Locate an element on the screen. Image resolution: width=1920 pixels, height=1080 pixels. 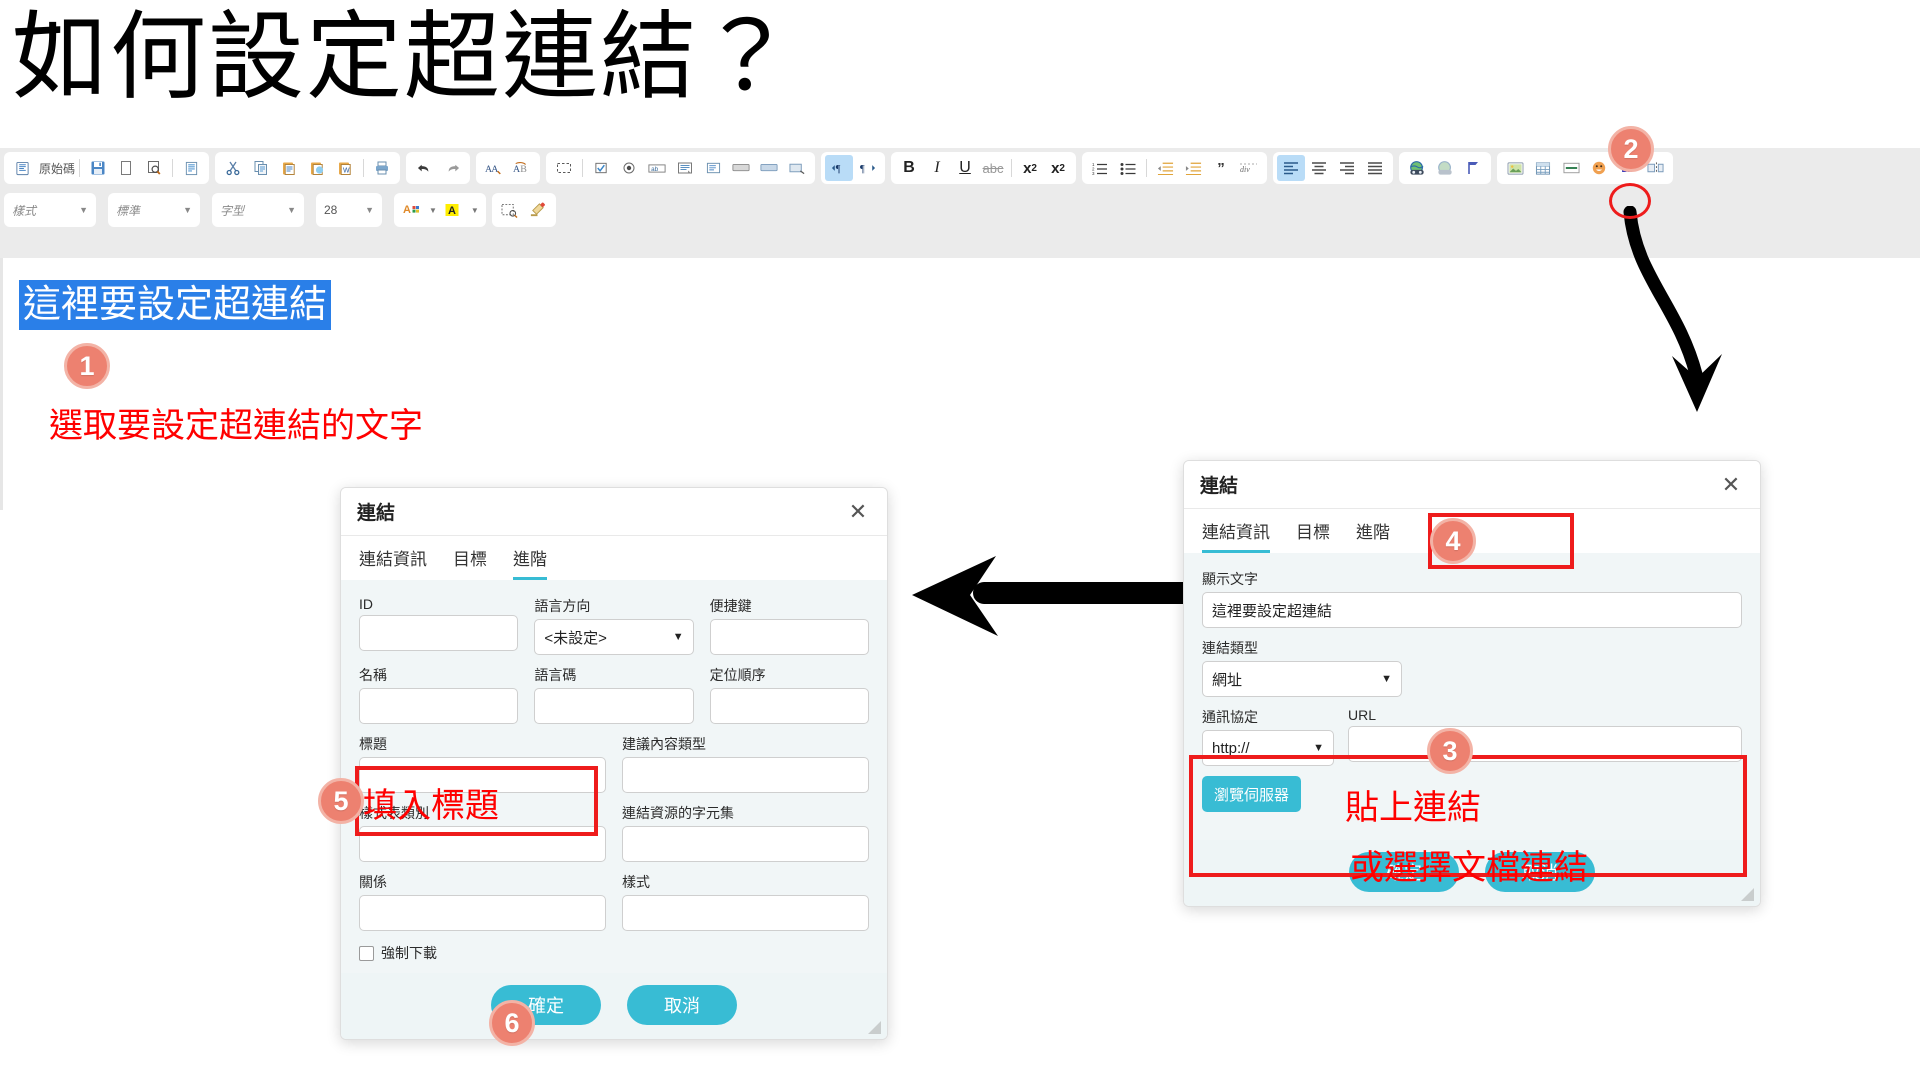
new-page-icon is located at coordinates (126, 168).